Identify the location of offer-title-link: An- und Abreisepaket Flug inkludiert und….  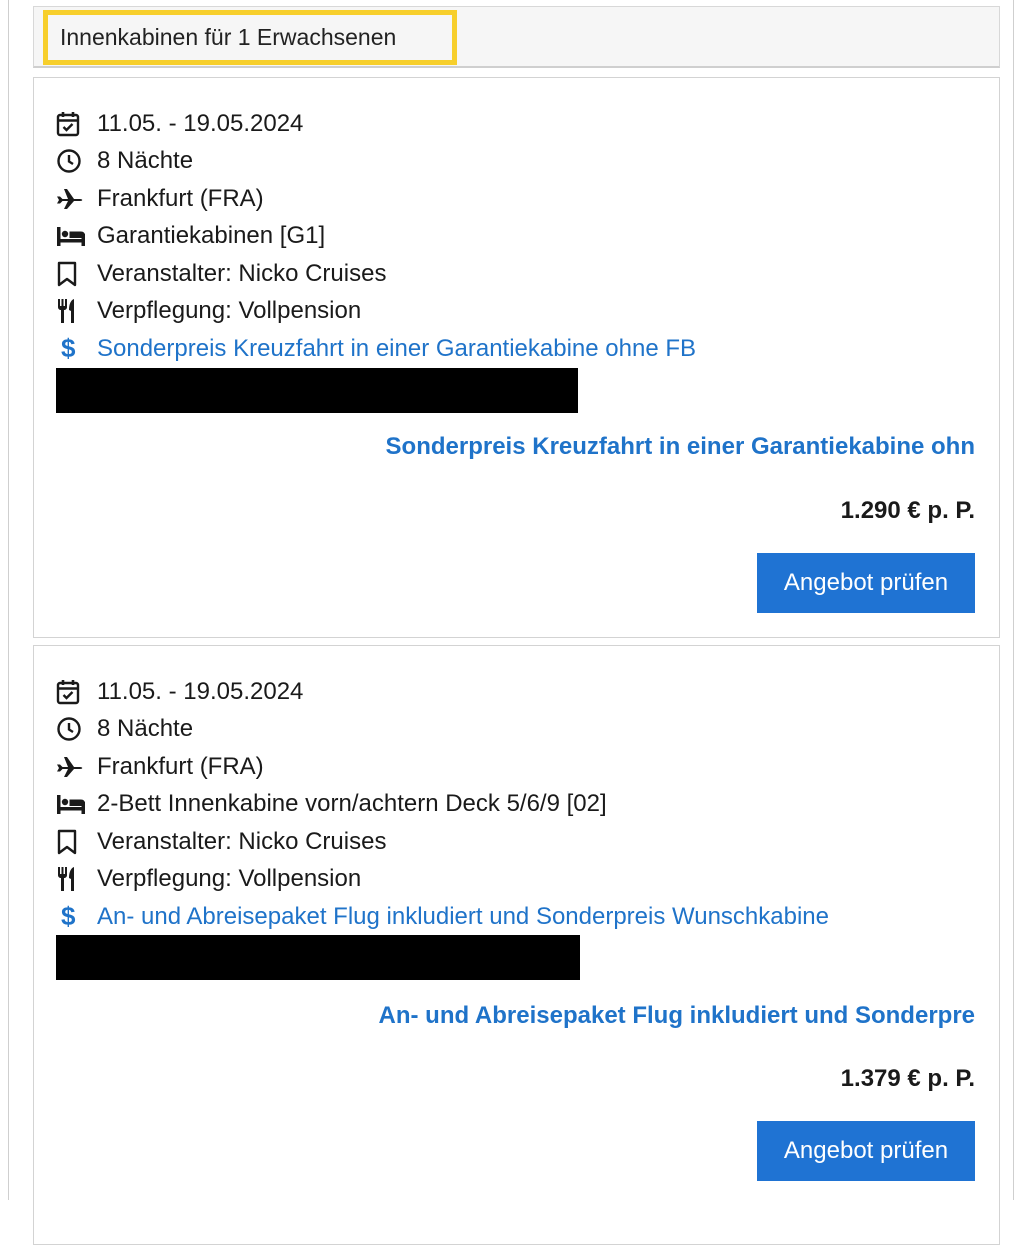
(677, 1016).